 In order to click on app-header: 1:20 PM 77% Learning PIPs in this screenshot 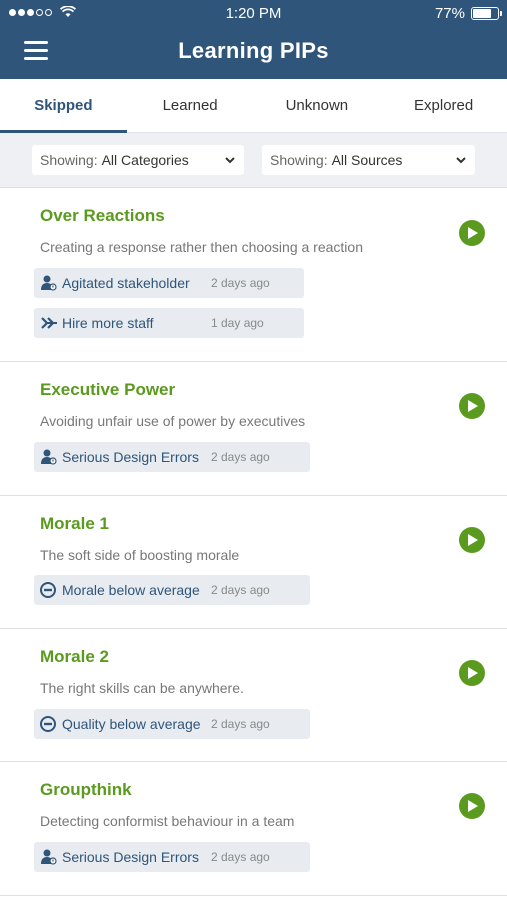, I will do `click(253, 39)`.